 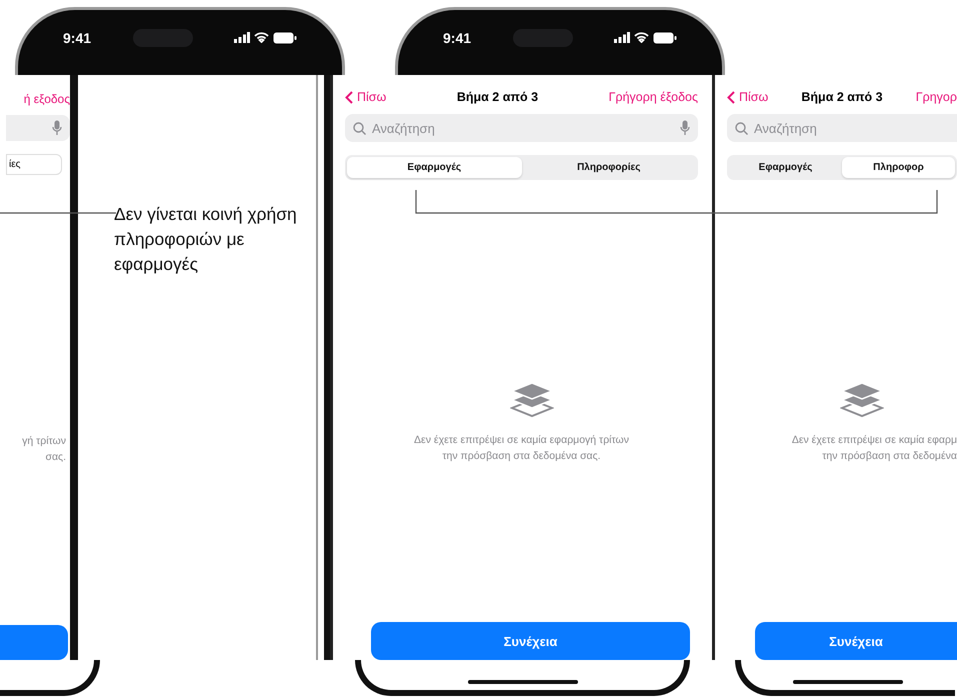 What do you see at coordinates (609, 167) in the screenshot?
I see `segment-tab: Πληροφορίες` at bounding box center [609, 167].